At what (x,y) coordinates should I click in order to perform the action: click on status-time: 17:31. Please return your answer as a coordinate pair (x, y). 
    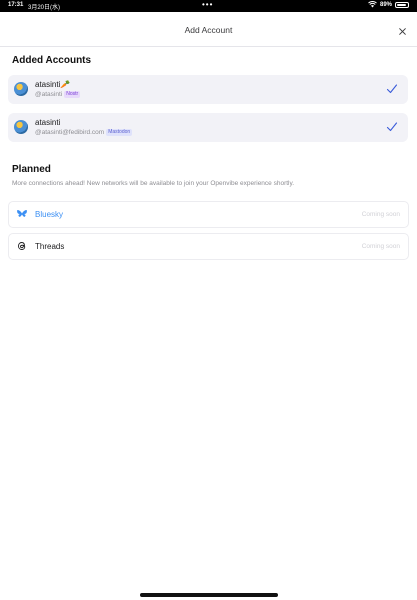
    Looking at the image, I should click on (16, 5).